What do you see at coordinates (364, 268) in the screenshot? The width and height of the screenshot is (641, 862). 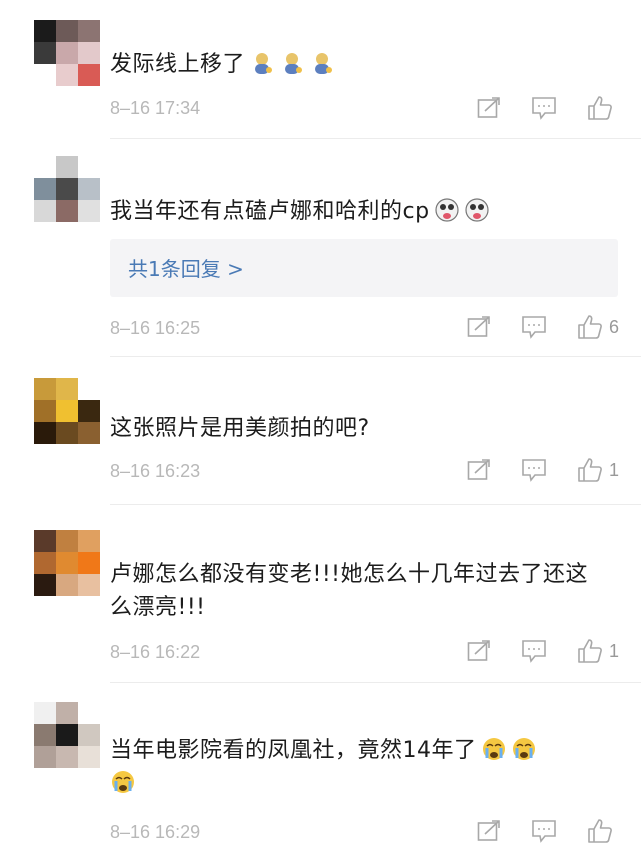 I see `reply-box: 共1条回复 >` at bounding box center [364, 268].